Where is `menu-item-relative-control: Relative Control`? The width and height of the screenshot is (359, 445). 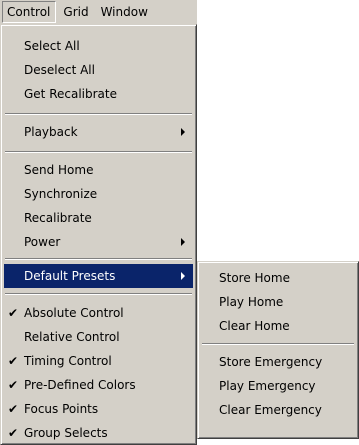
menu-item-relative-control: Relative Control is located at coordinates (98, 337).